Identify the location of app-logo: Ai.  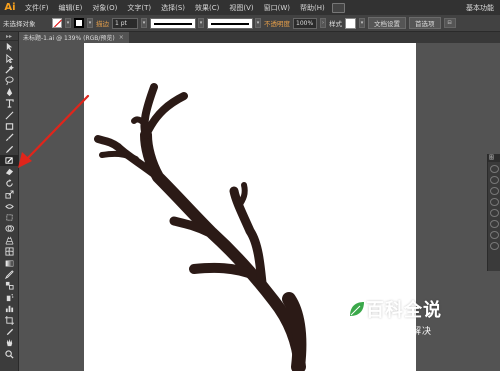
(10, 7).